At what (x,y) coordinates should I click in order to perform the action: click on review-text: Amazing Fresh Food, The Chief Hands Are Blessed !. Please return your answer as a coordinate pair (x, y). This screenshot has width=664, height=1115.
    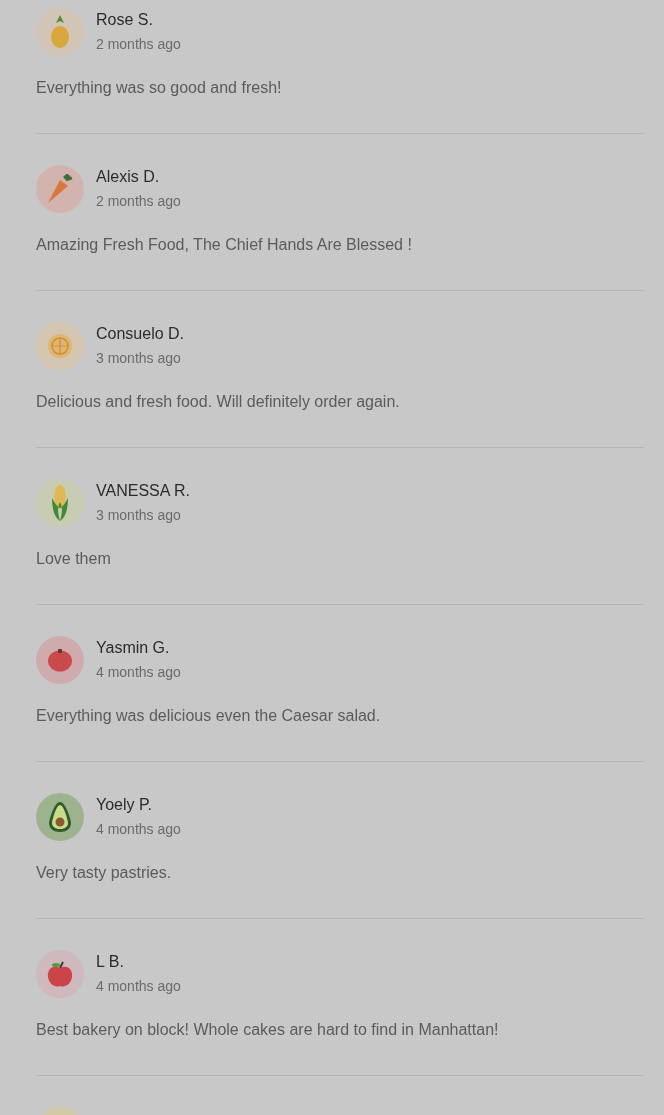
    Looking at the image, I should click on (224, 245).